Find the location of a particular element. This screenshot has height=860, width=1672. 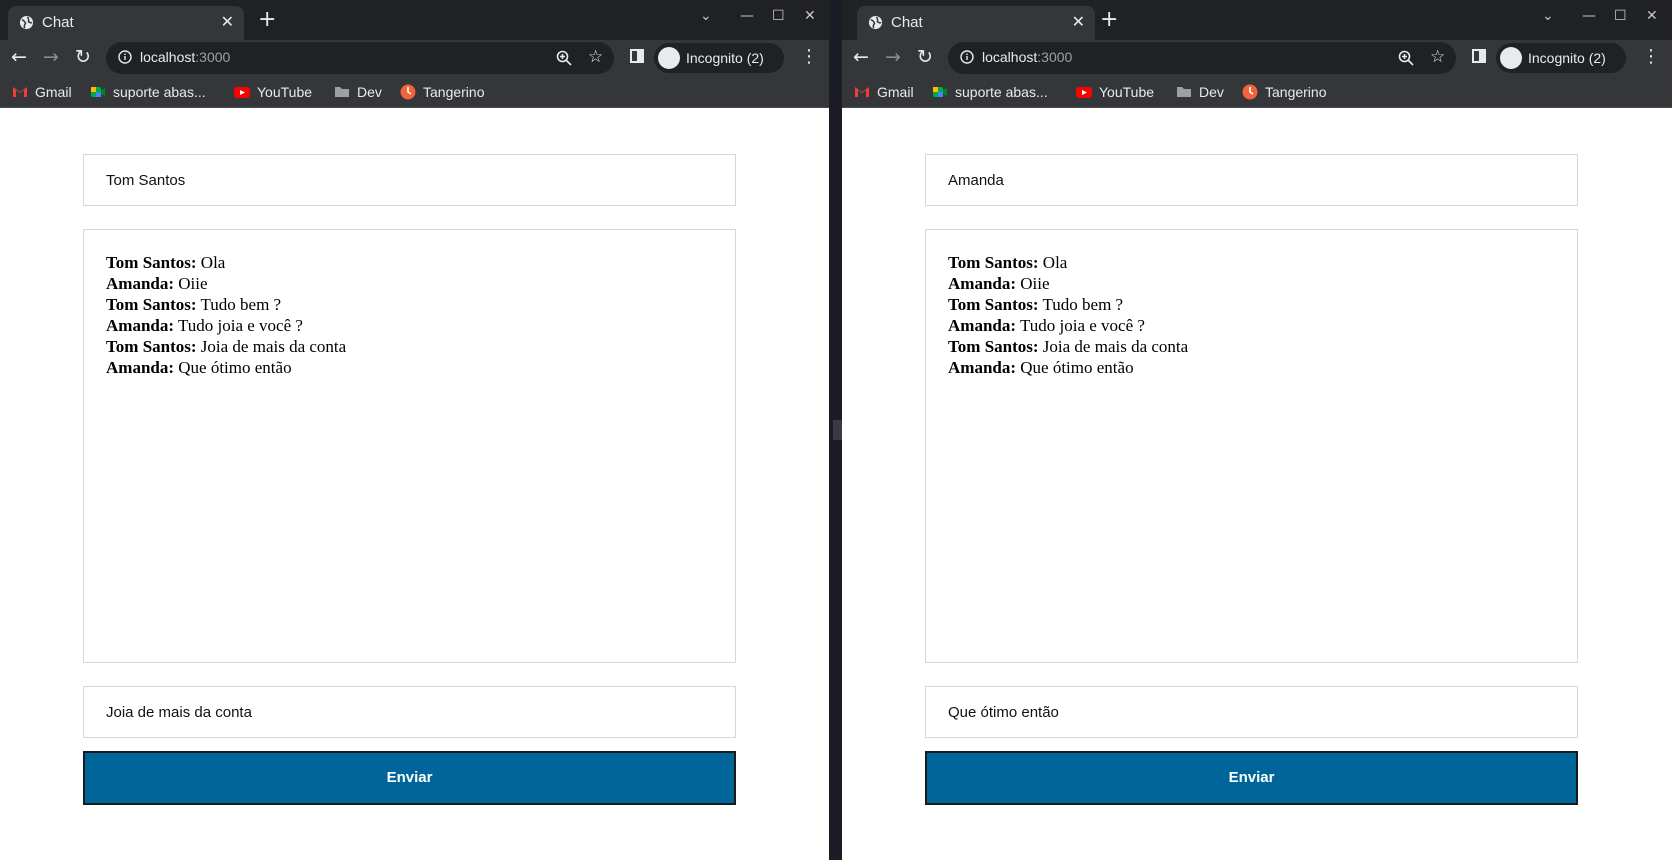

window-seam is located at coordinates (835, 430).